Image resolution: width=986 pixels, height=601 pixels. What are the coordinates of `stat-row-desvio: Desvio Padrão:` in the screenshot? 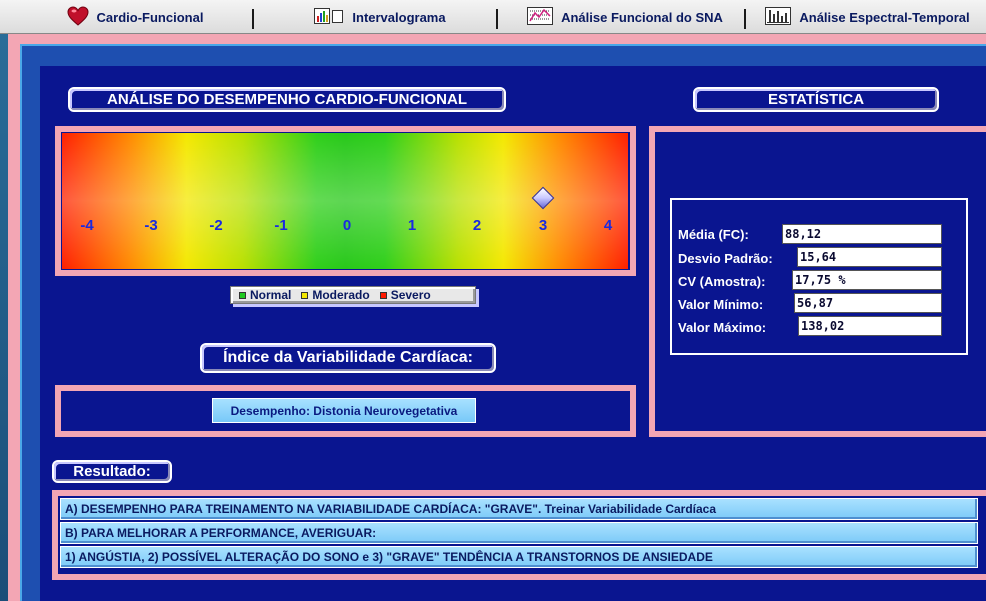 It's located at (725, 258).